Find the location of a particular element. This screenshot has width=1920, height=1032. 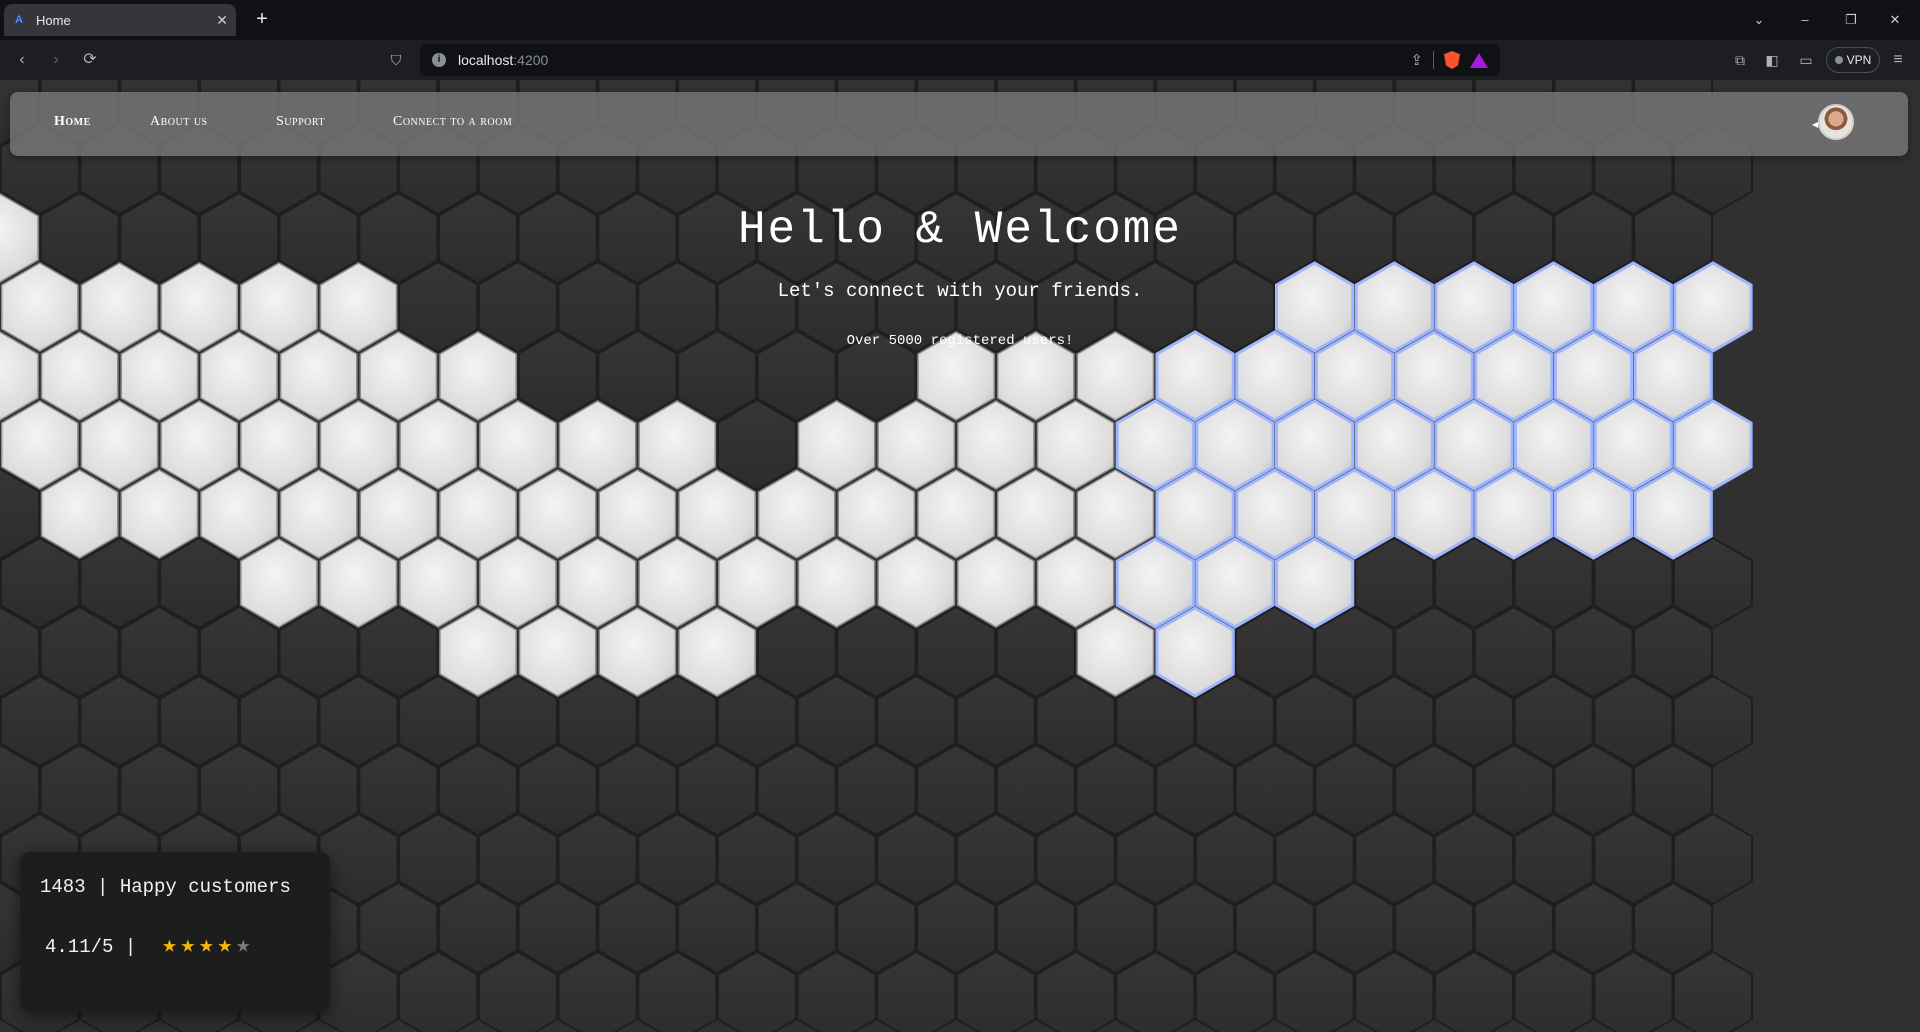

minimize-button: – is located at coordinates (1805, 20).